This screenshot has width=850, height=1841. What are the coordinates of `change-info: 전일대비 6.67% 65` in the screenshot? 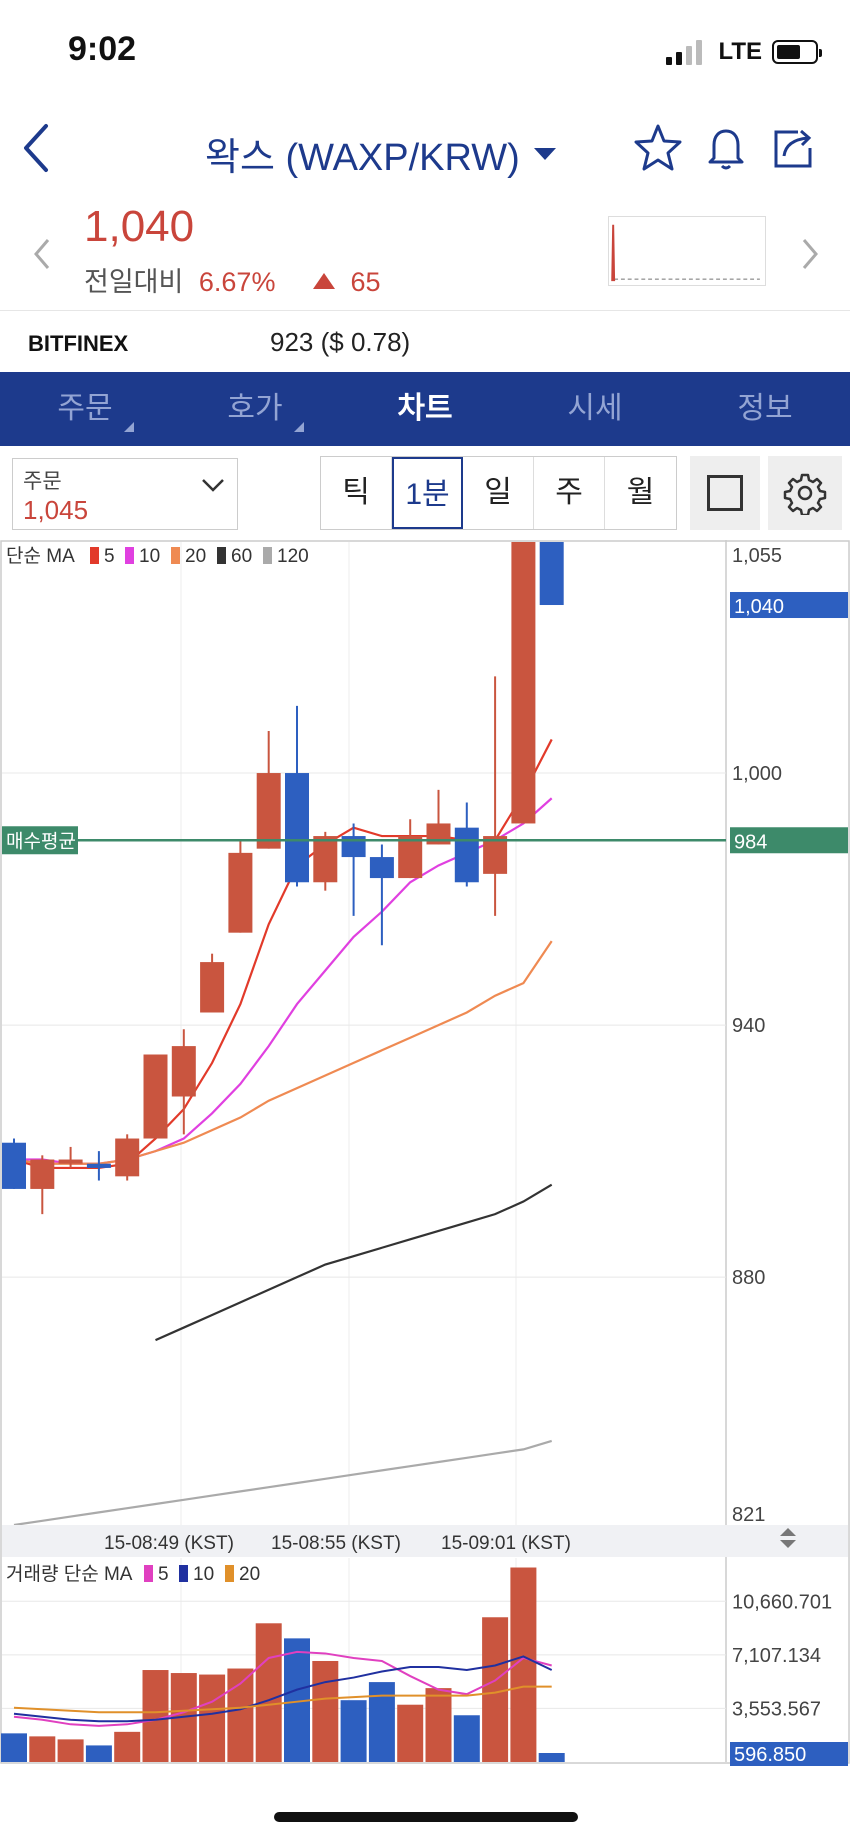 It's located at (232, 279).